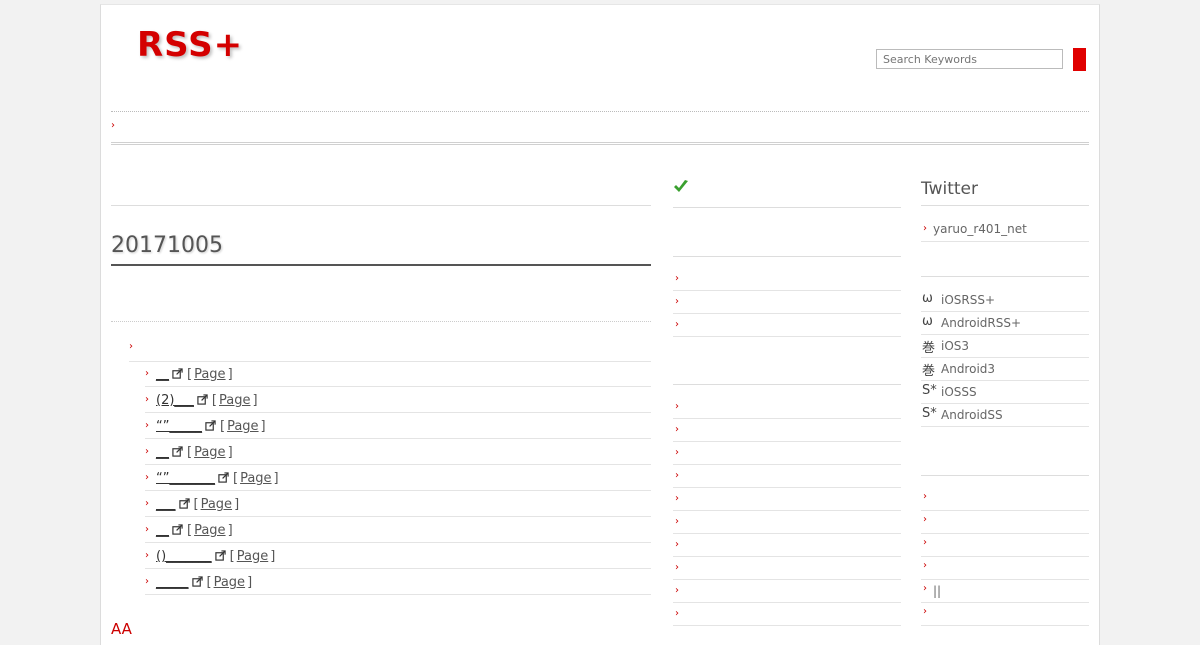 The image size is (1200, 645). What do you see at coordinates (179, 426) in the screenshot?
I see `article-link: “”_____` at bounding box center [179, 426].